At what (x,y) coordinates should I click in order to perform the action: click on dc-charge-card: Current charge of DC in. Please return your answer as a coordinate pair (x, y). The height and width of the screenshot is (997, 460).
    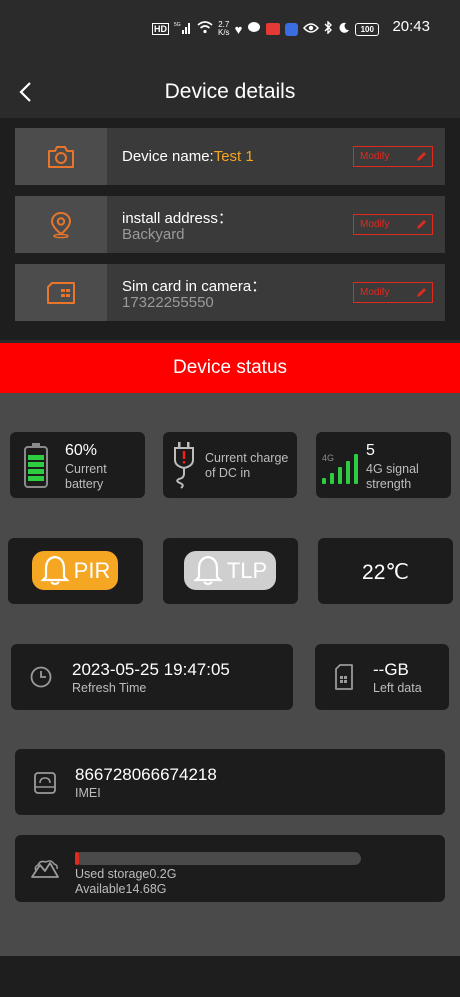
    Looking at the image, I should click on (230, 465).